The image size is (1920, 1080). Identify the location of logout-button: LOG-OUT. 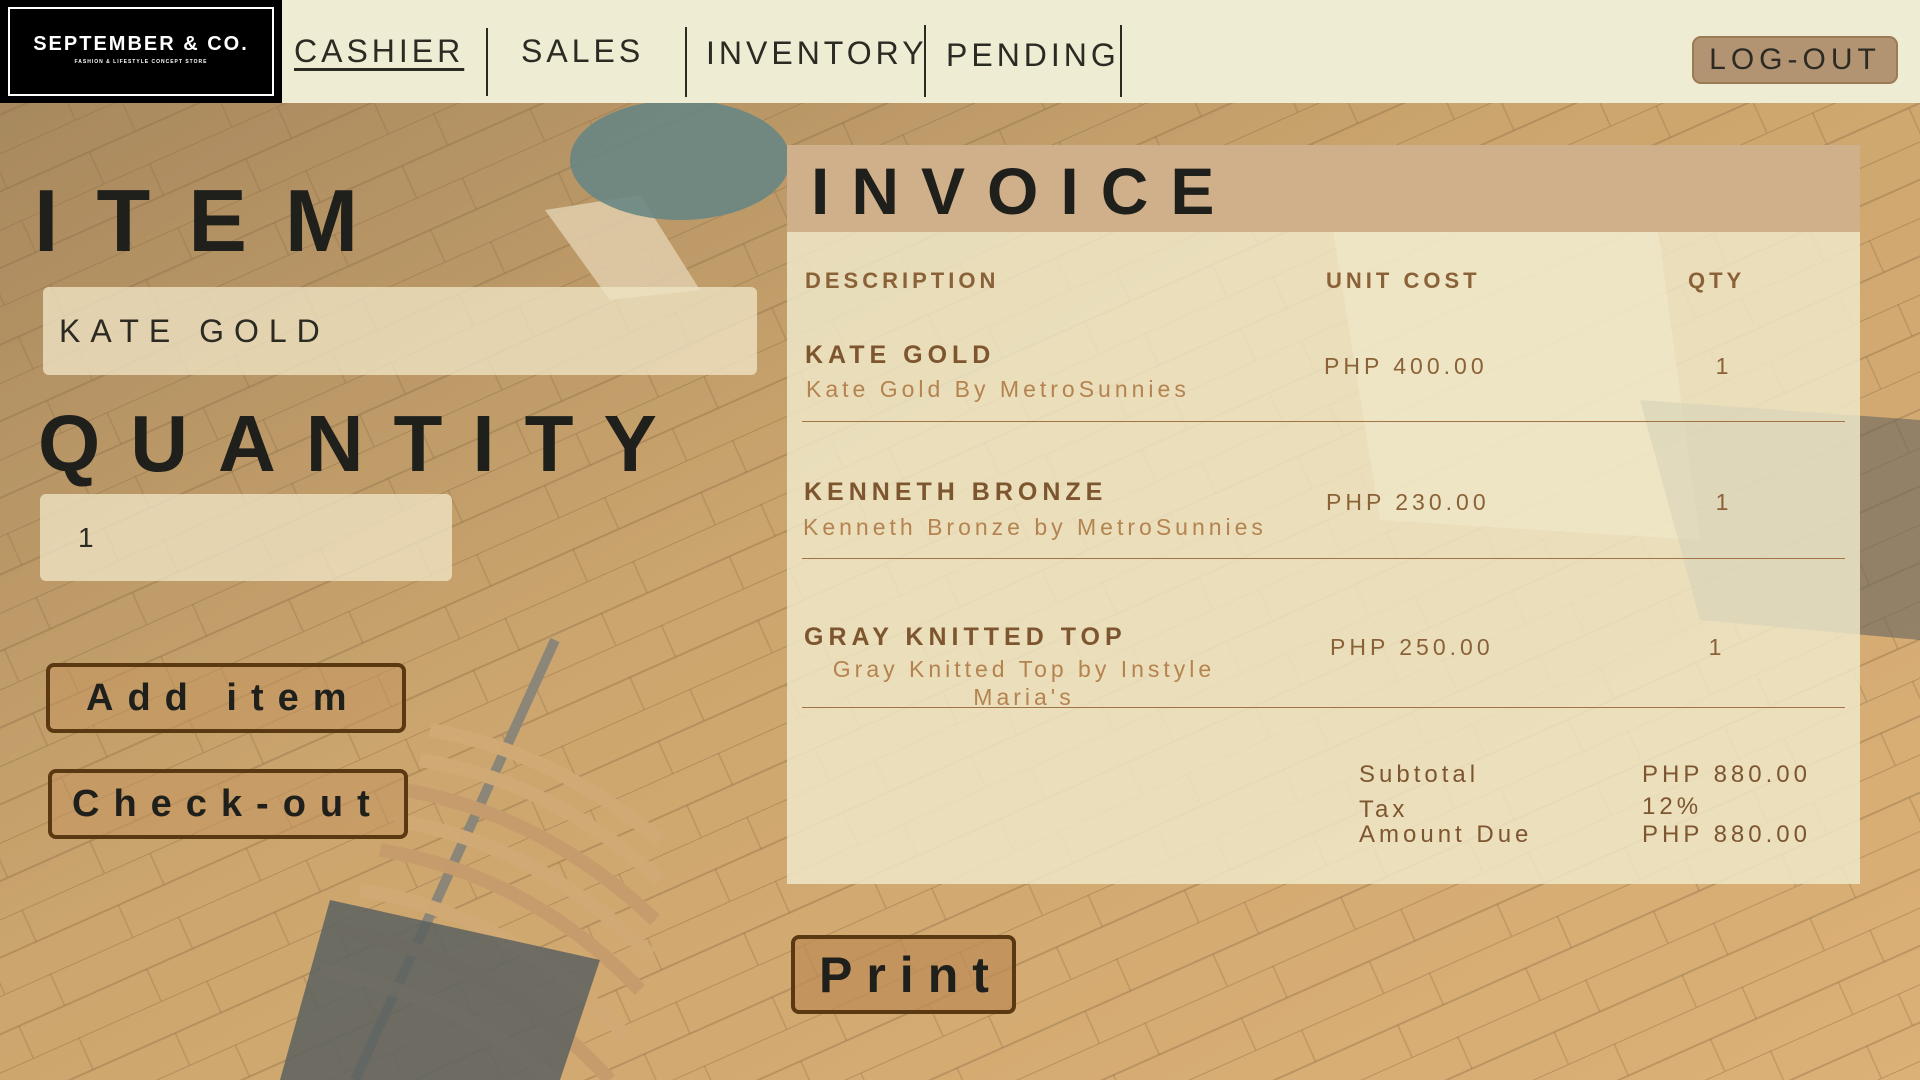
(1795, 60).